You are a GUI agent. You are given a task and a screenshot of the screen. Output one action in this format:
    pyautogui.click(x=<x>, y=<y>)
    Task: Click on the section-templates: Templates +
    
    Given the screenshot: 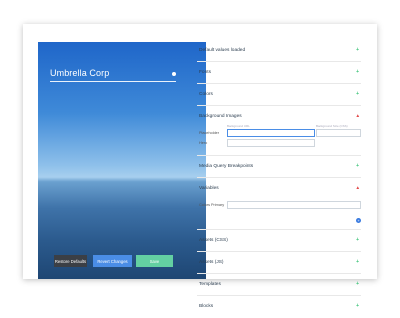 What is the action you would take?
    pyautogui.click(x=279, y=285)
    